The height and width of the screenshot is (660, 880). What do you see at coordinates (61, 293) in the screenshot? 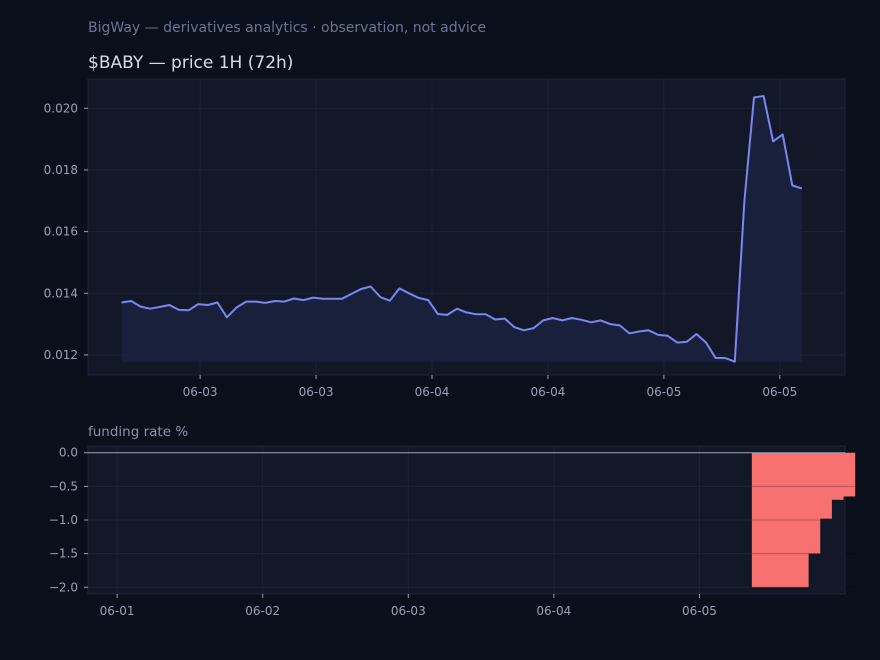
I see `price-y-tick-label: 0.014` at bounding box center [61, 293].